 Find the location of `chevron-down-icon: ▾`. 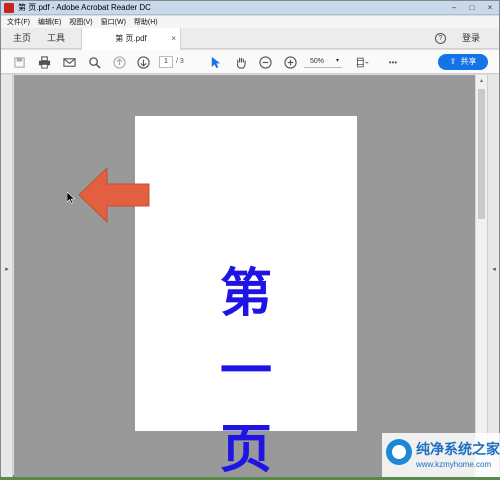

chevron-down-icon: ▾ is located at coordinates (337, 61).